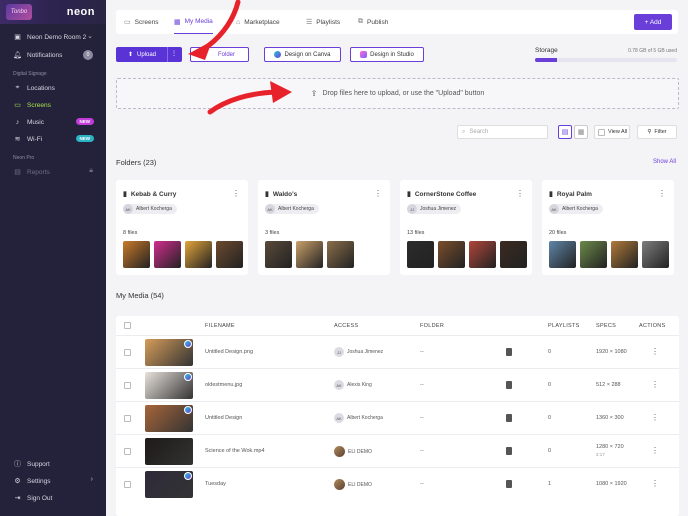 Image resolution: width=688 pixels, height=516 pixels. Describe the element at coordinates (53, 481) in the screenshot. I see `sidebar-item-settings: ⚙ Settings ›` at that location.